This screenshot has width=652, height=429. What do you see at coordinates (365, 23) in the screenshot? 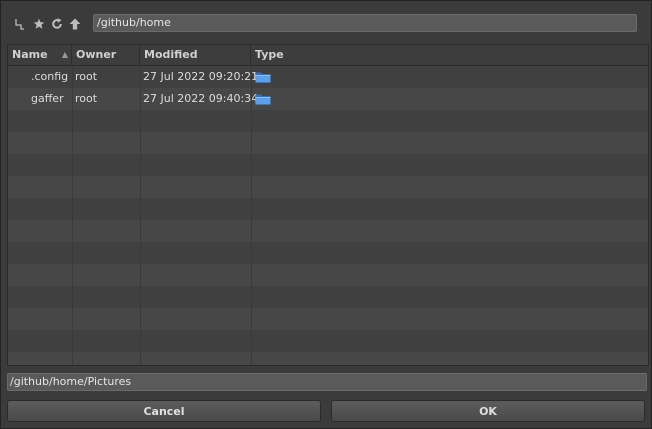
I see `path-input: /github/home` at bounding box center [365, 23].